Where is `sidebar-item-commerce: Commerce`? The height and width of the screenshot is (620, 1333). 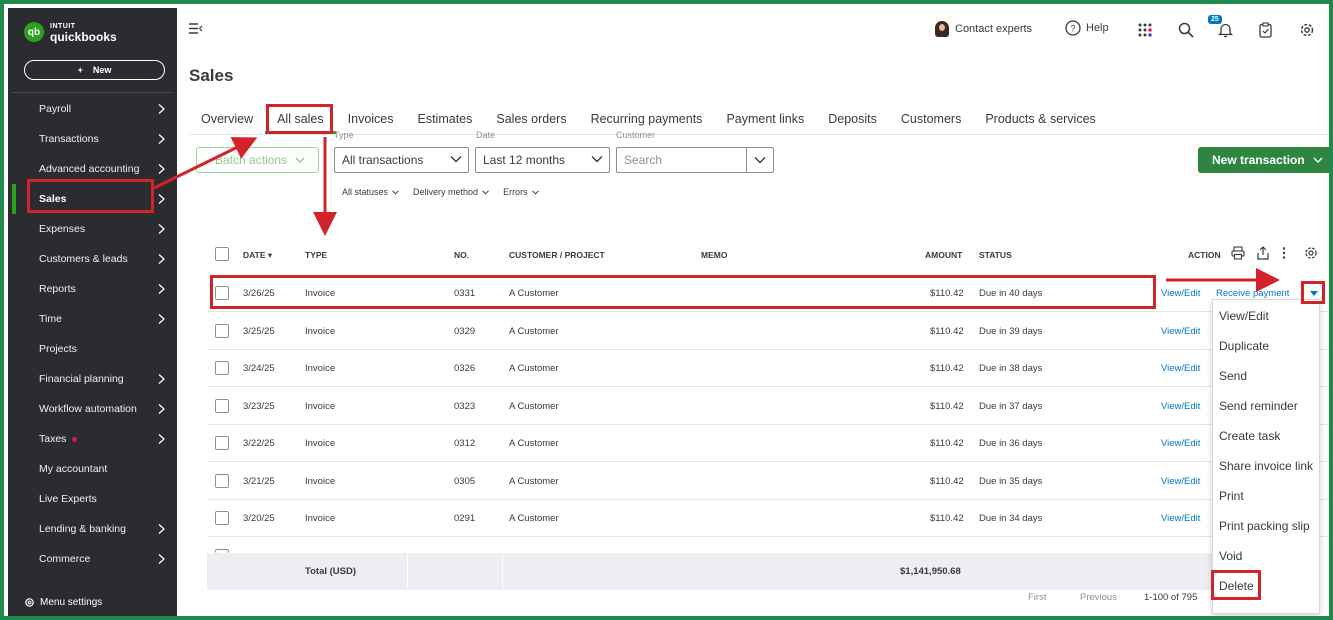 sidebar-item-commerce: Commerce is located at coordinates (92, 559).